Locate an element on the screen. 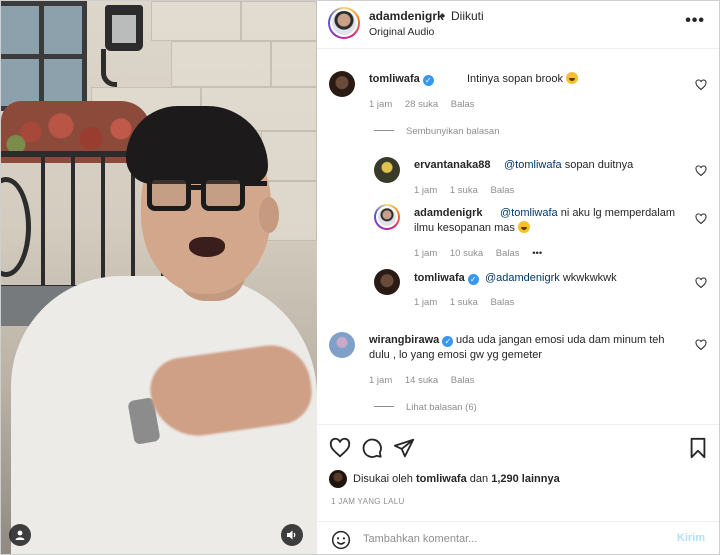  comment-text: Intinya sopan brook is located at coordinates (523, 79).